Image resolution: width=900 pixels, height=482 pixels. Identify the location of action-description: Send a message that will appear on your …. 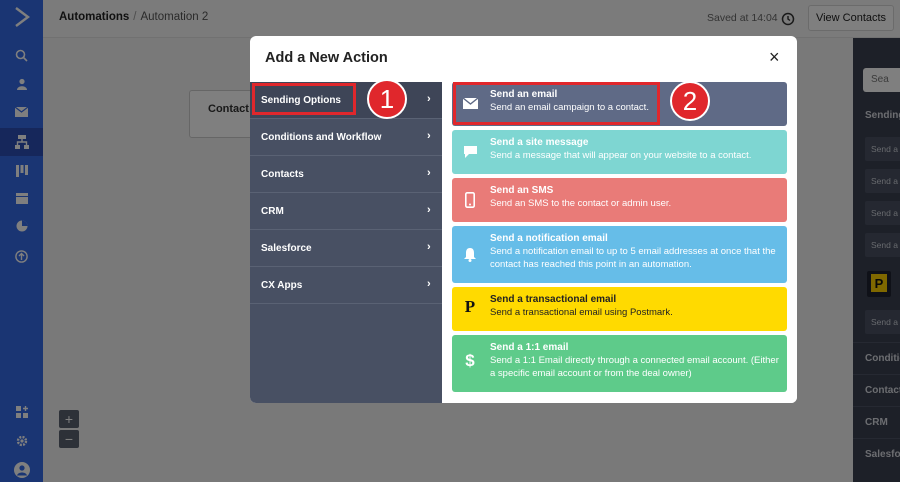
(621, 155).